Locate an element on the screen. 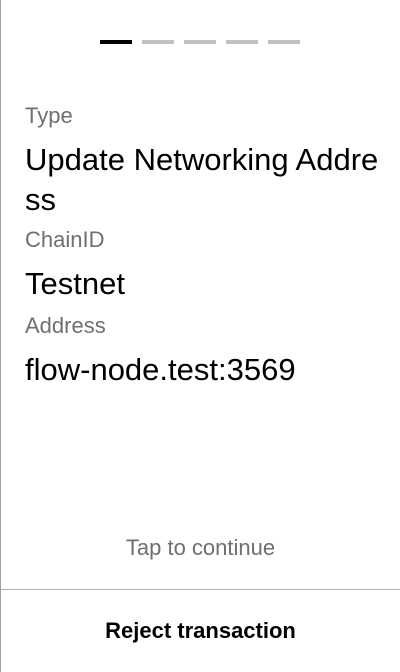 Image resolution: width=400 pixels, height=672 pixels. page-indicator is located at coordinates (200, 42).